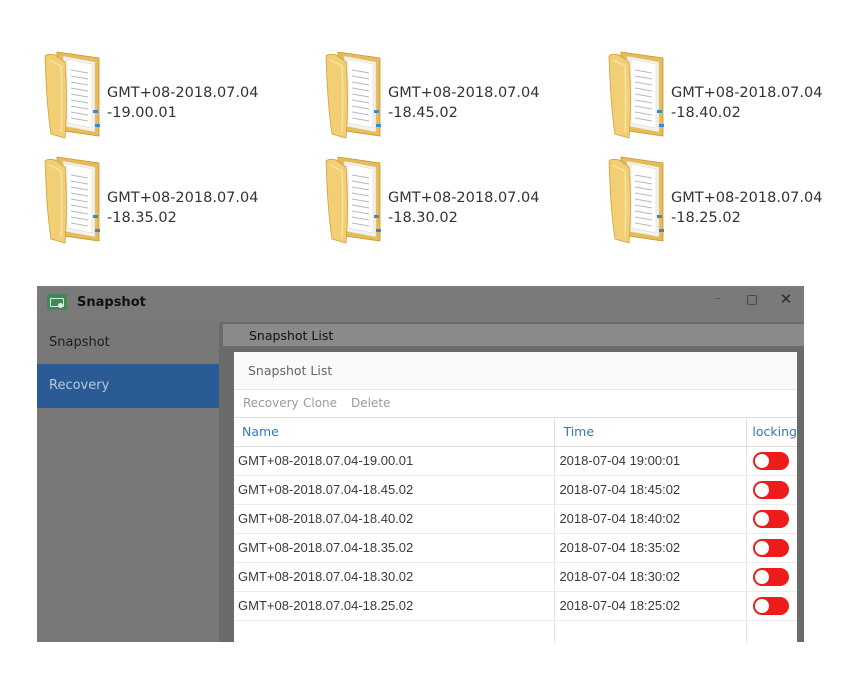  Describe the element at coordinates (57, 302) in the screenshot. I see `snapshot-app-icon` at that location.